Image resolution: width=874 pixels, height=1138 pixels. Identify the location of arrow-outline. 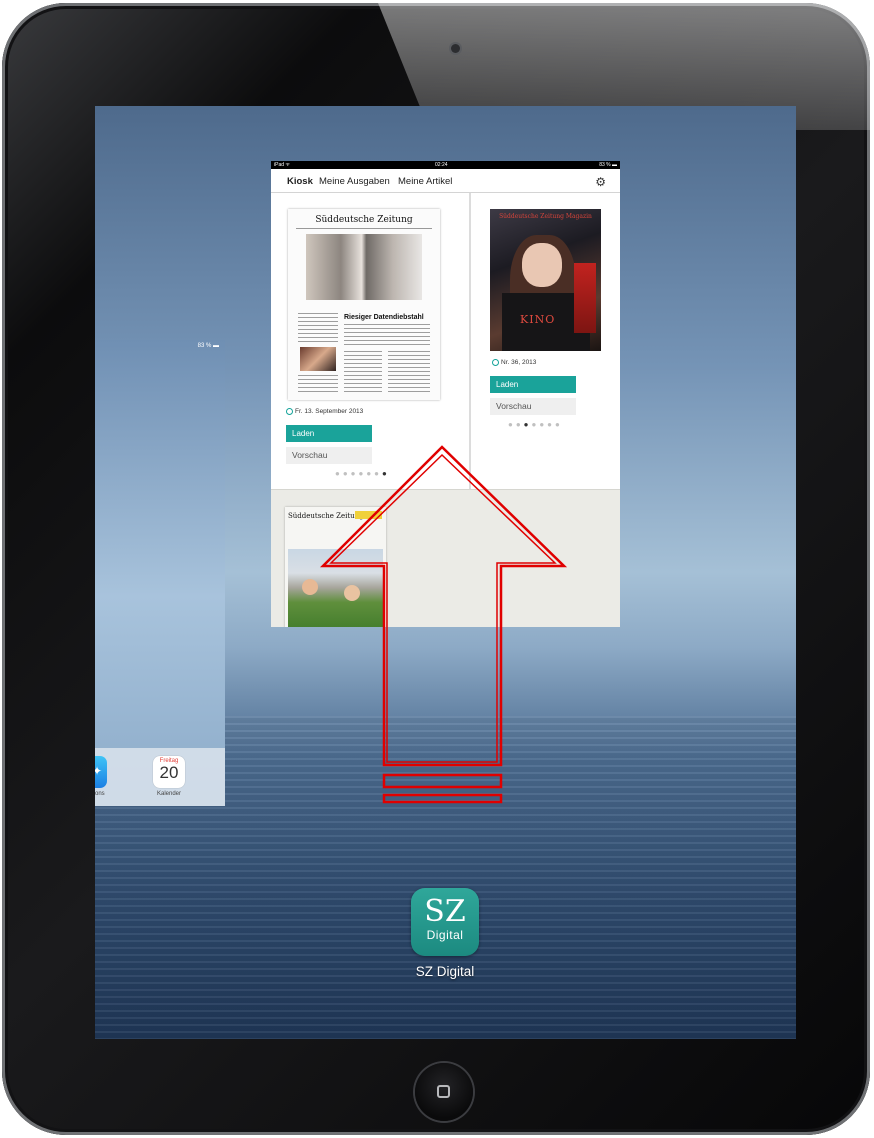
(443, 606).